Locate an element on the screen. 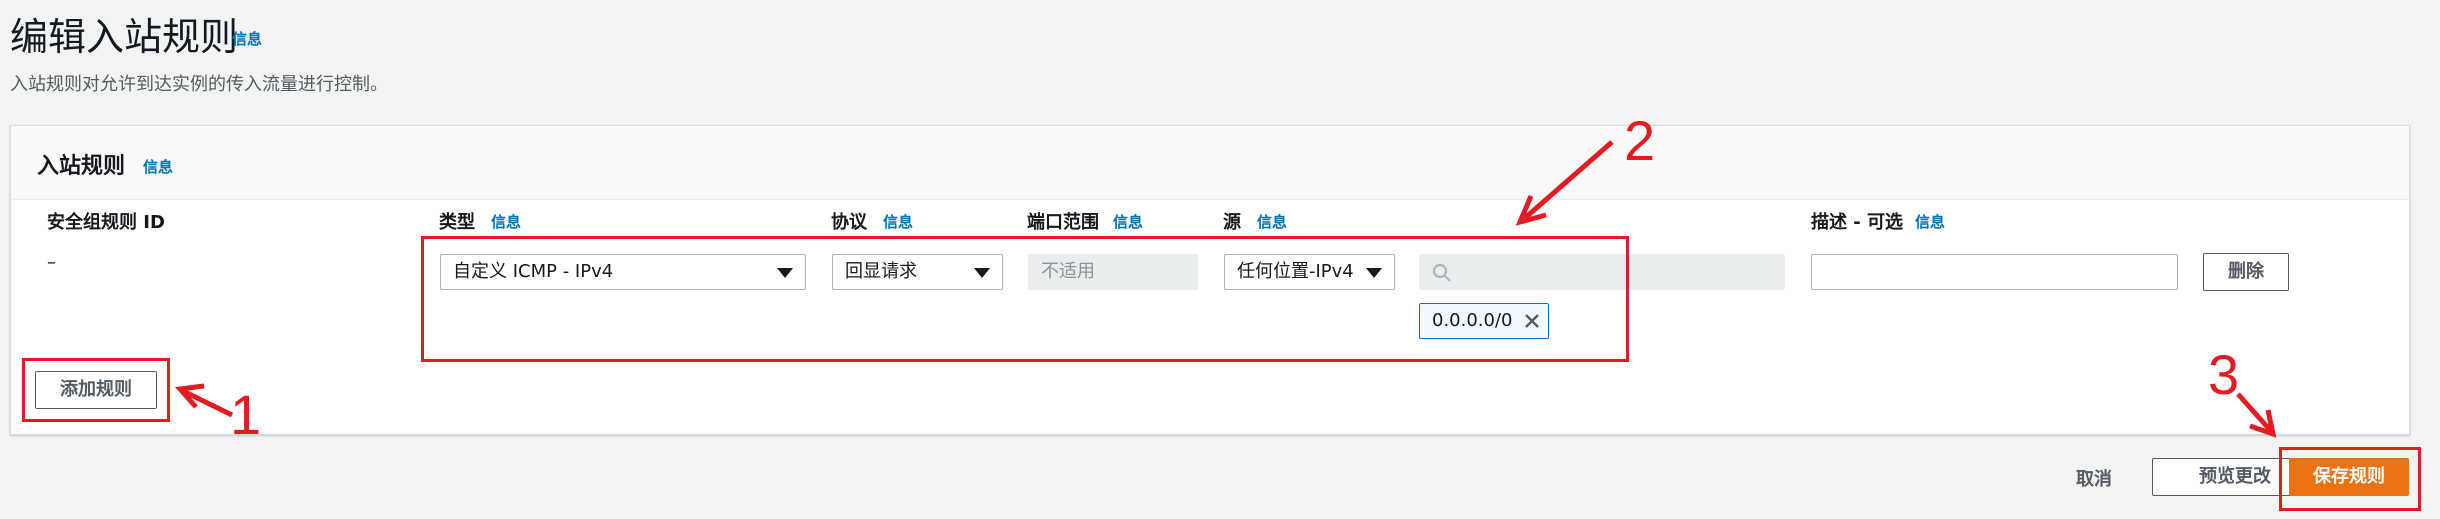  annotation-number-2: 2 is located at coordinates (1640, 140).